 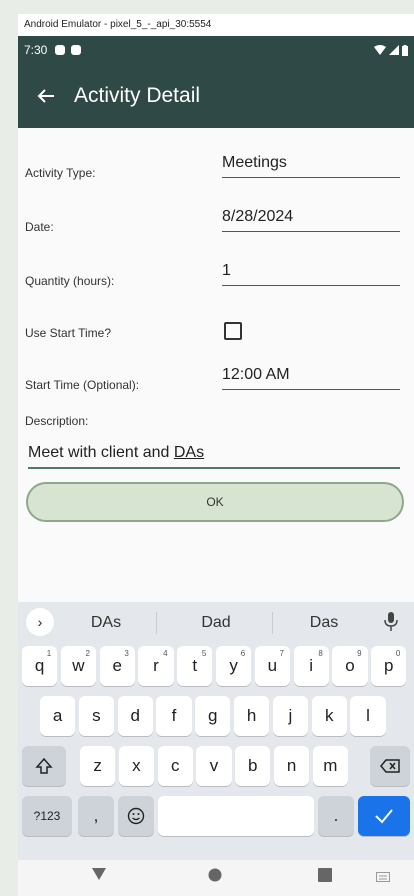 What do you see at coordinates (320, 653) in the screenshot?
I see `key-number-hint: 8` at bounding box center [320, 653].